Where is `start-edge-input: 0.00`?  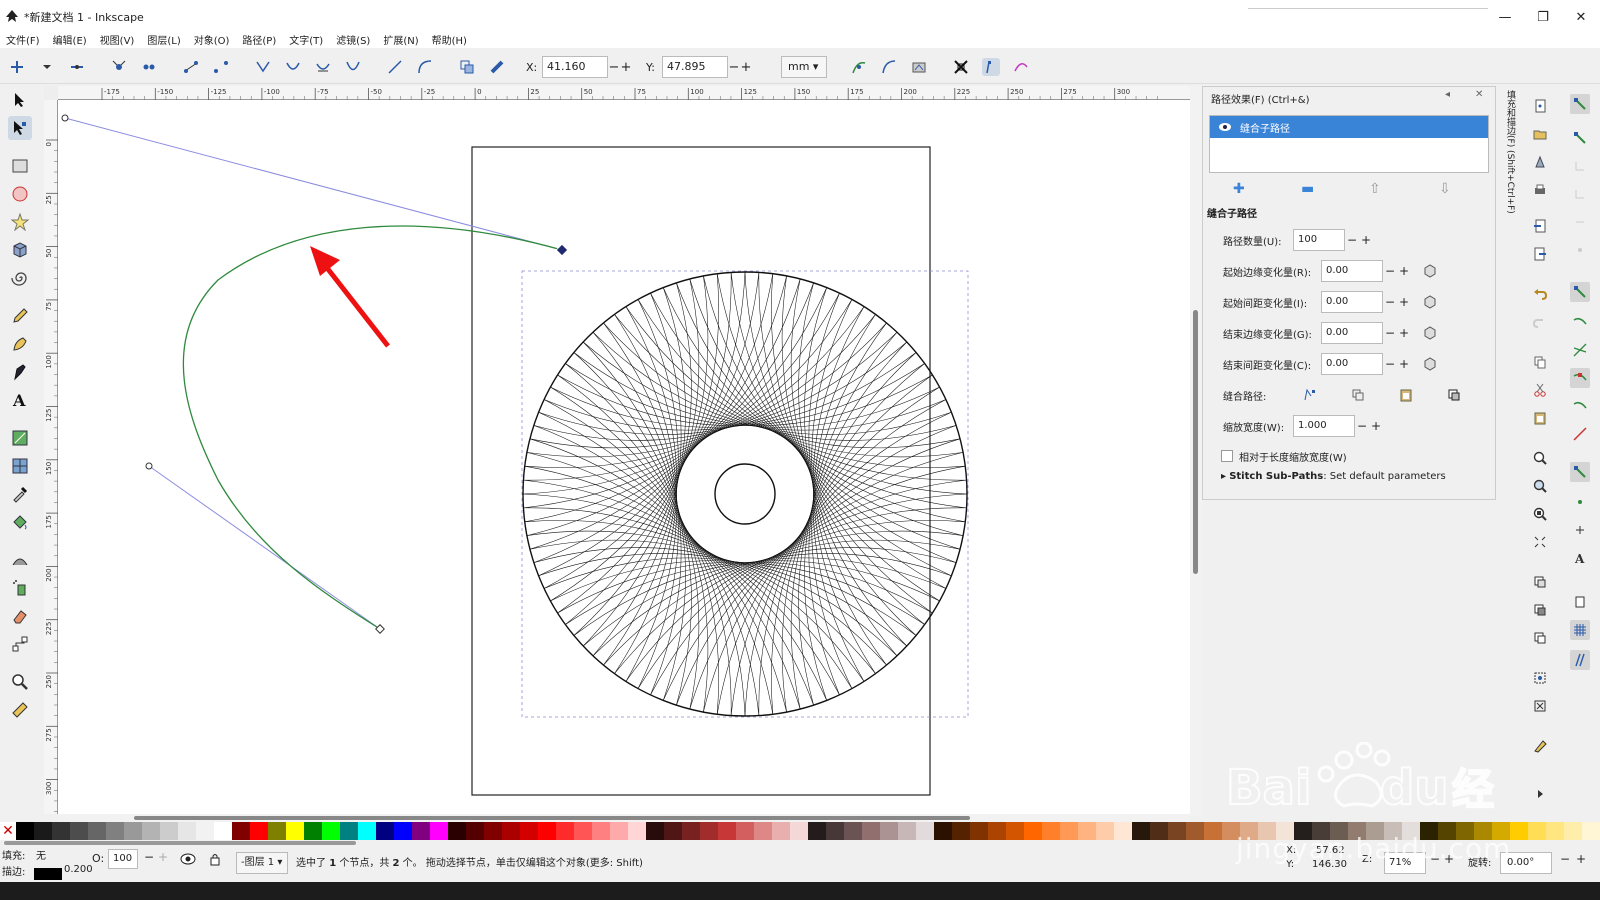
start-edge-input: 0.00 is located at coordinates (1352, 271).